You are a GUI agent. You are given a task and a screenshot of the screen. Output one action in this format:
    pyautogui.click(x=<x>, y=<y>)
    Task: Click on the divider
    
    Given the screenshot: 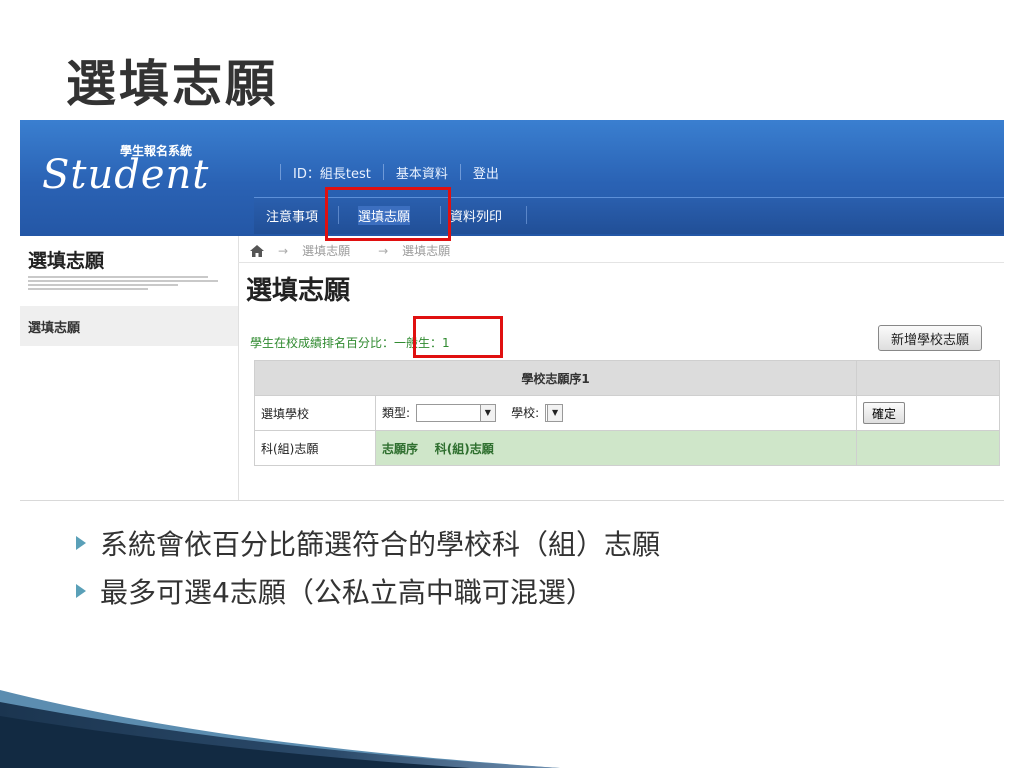 What is the action you would take?
    pyautogui.click(x=621, y=262)
    